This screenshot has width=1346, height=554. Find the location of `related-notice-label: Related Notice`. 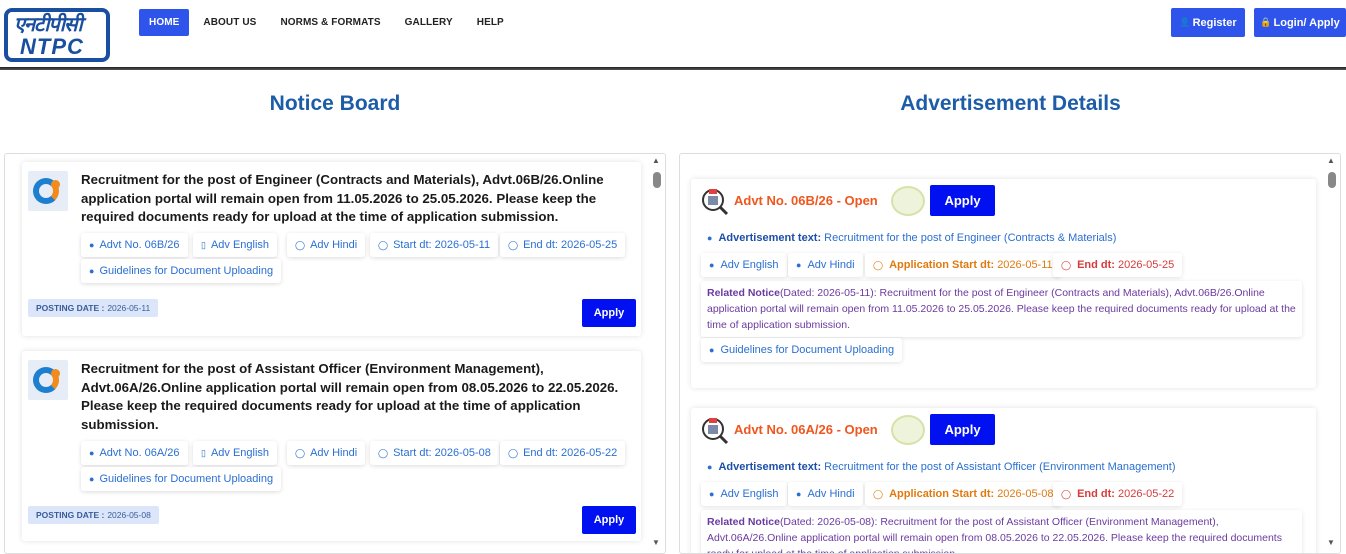

related-notice-label: Related Notice is located at coordinates (743, 522).